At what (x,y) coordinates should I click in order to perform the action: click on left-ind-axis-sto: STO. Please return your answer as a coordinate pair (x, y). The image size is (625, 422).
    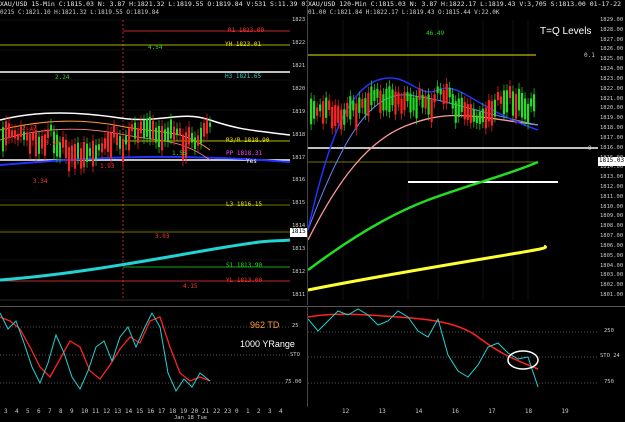
    Looking at the image, I should click on (295, 355).